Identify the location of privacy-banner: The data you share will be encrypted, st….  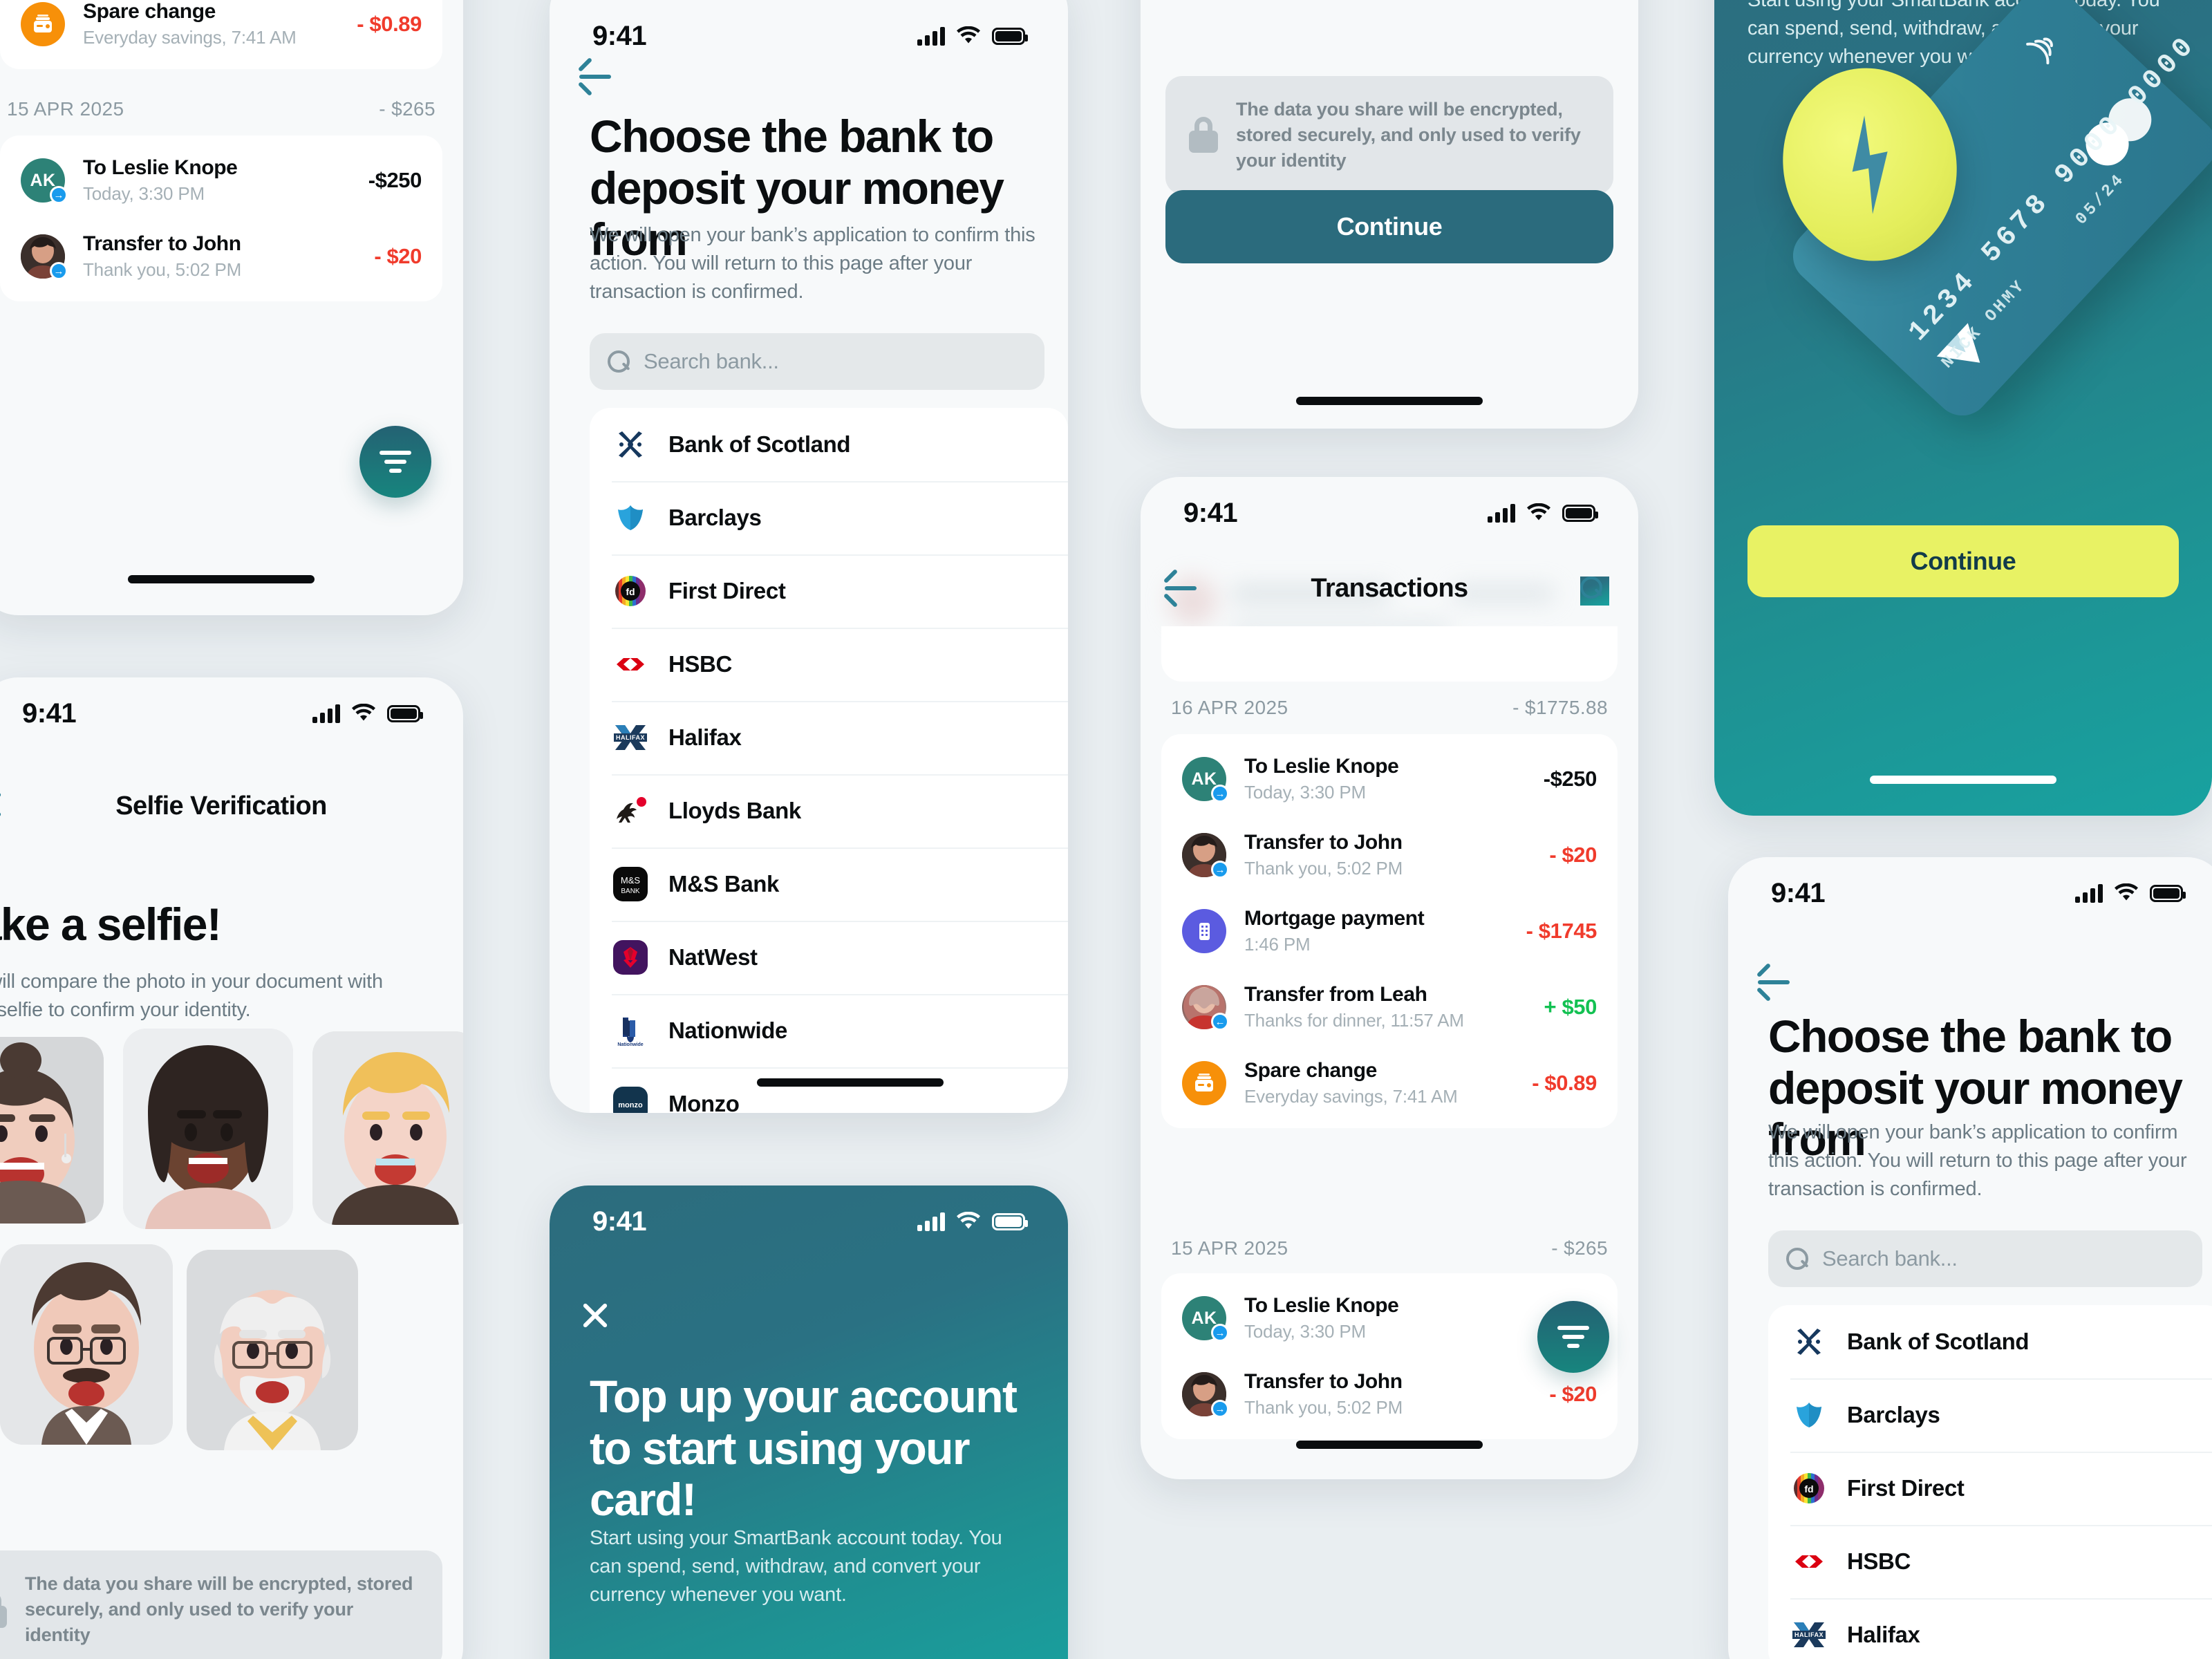
(221, 1605).